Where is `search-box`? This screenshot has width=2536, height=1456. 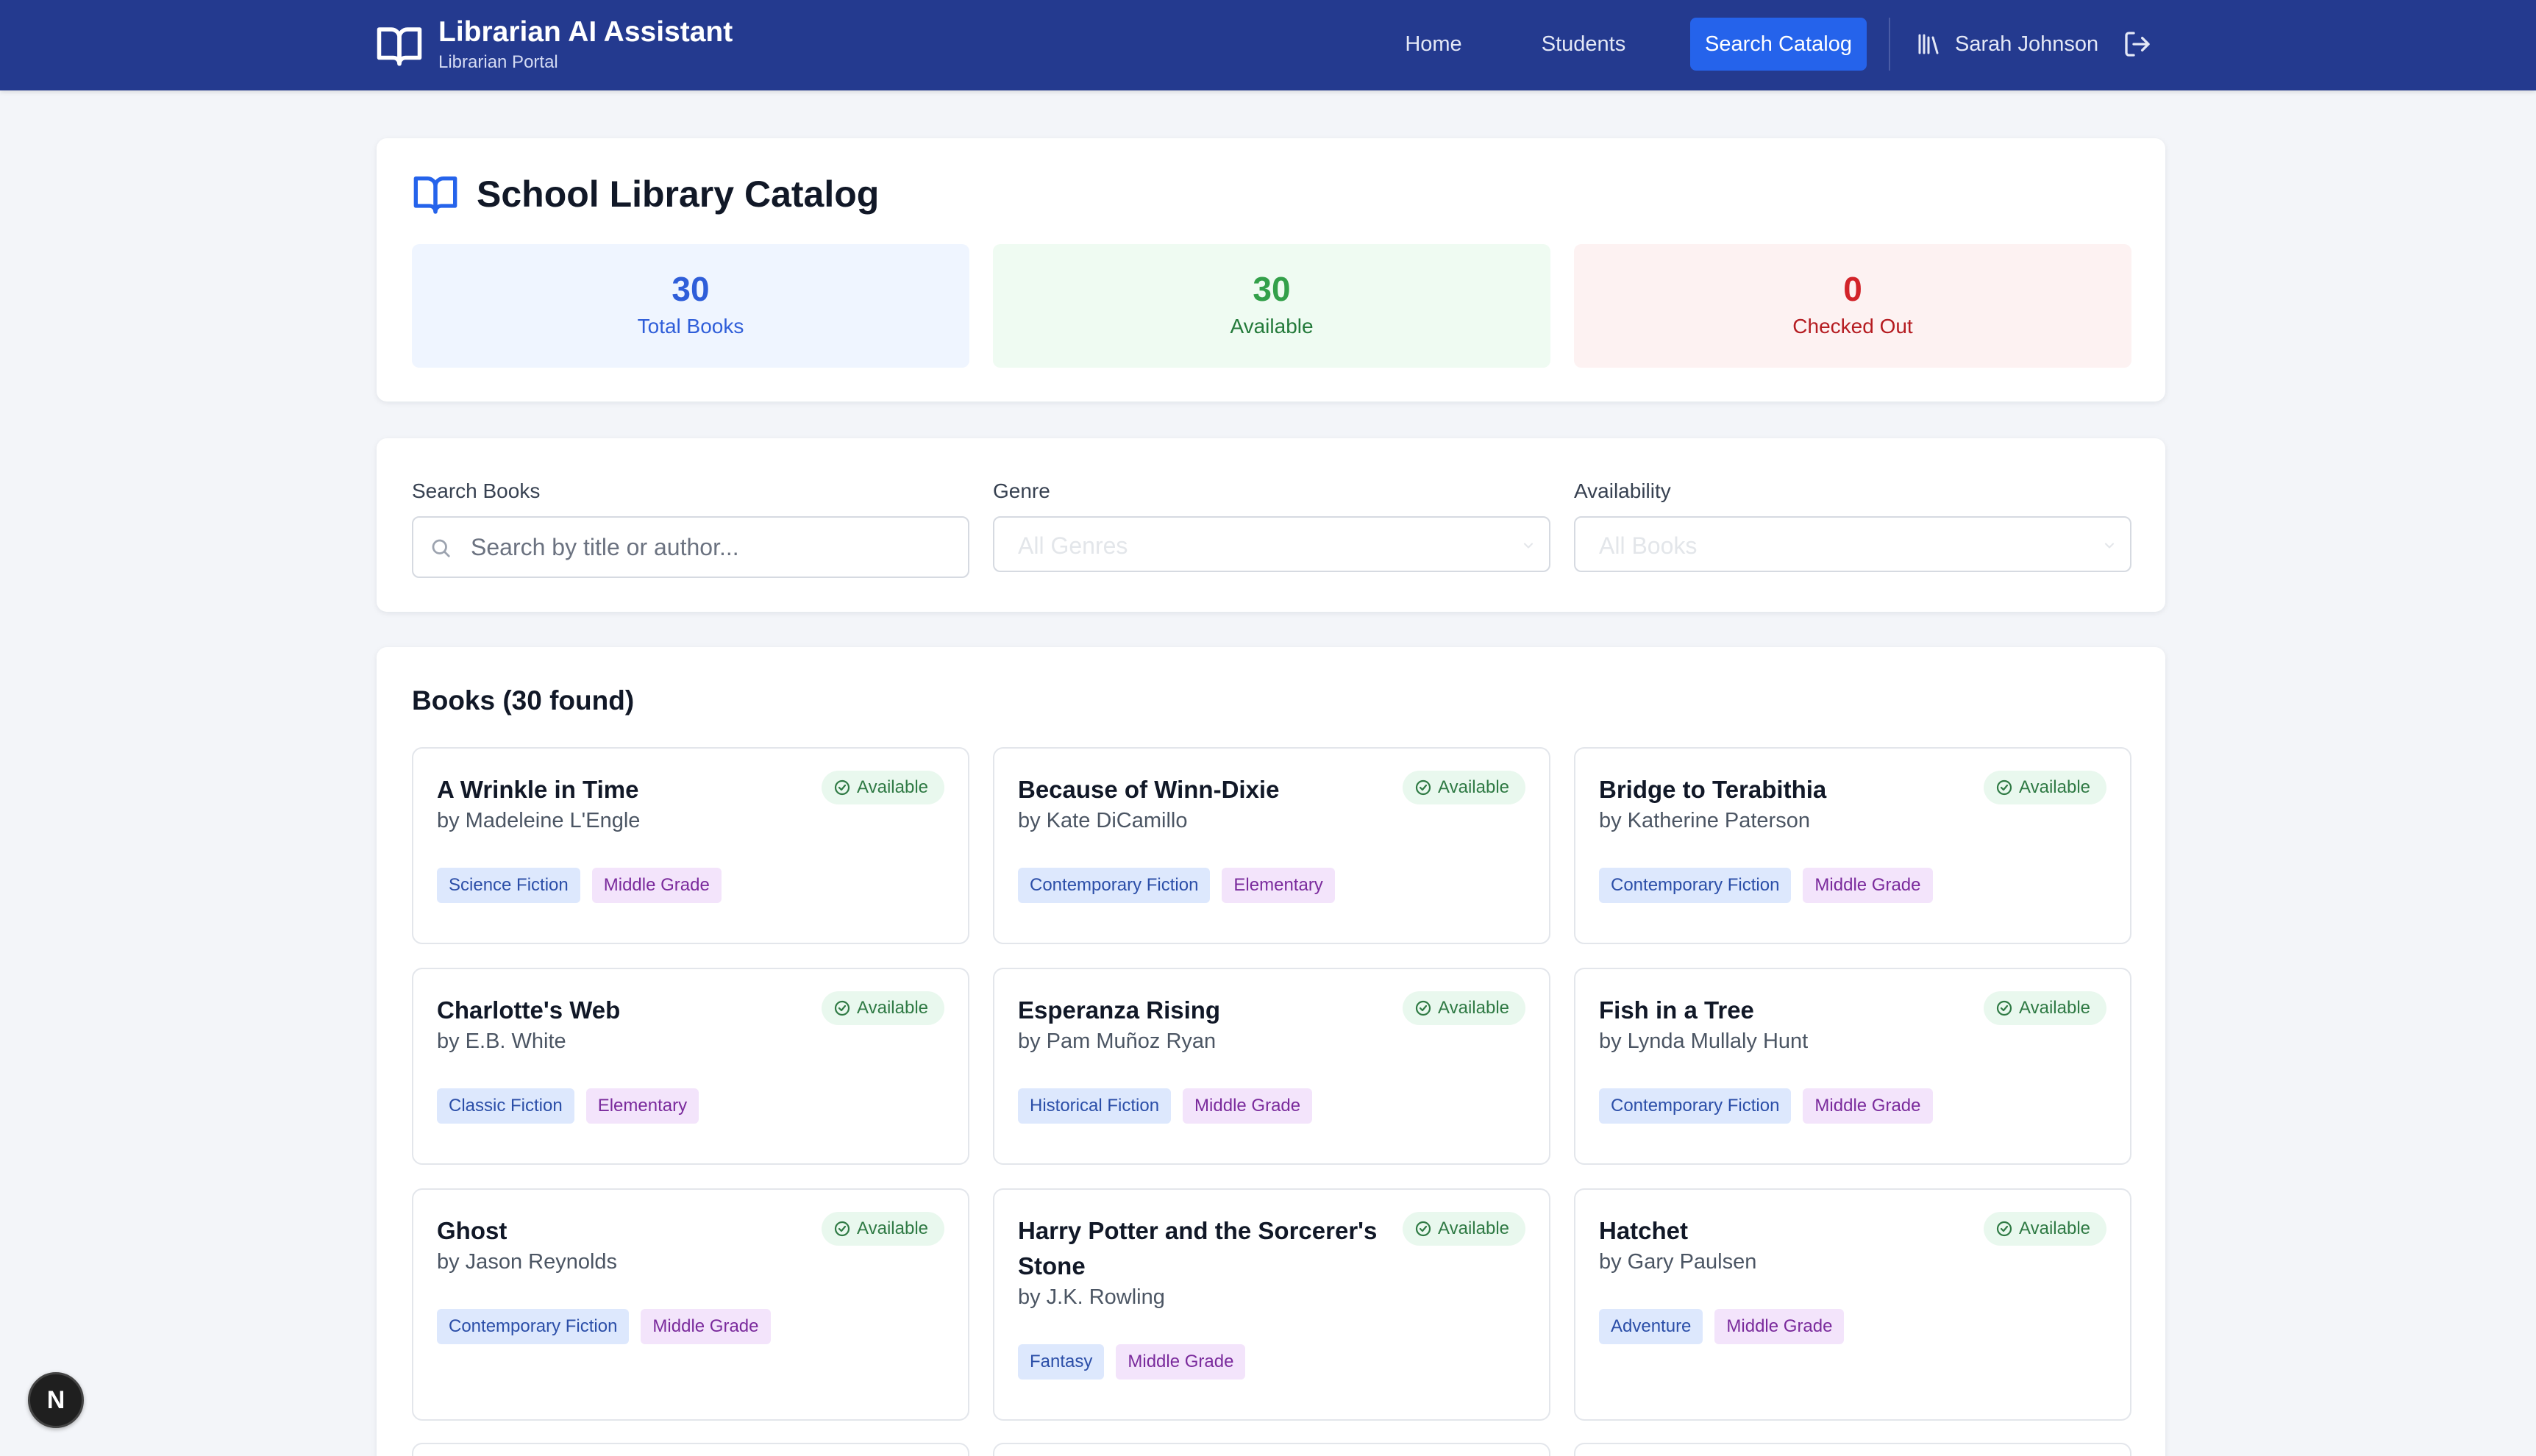 search-box is located at coordinates (690, 547).